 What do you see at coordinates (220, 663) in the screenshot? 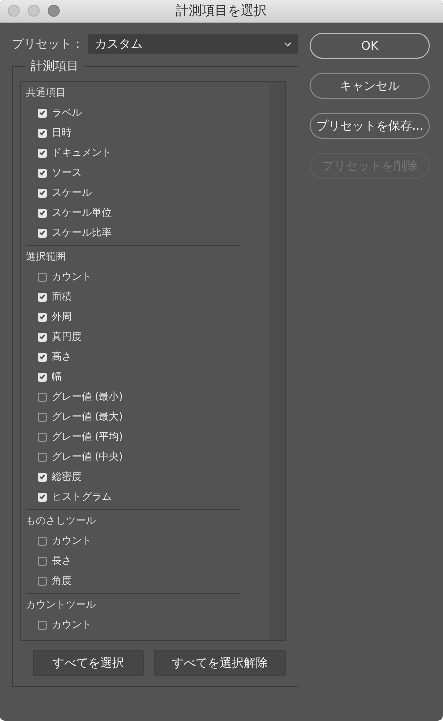
I see `select-button: すべてを選択解除` at bounding box center [220, 663].